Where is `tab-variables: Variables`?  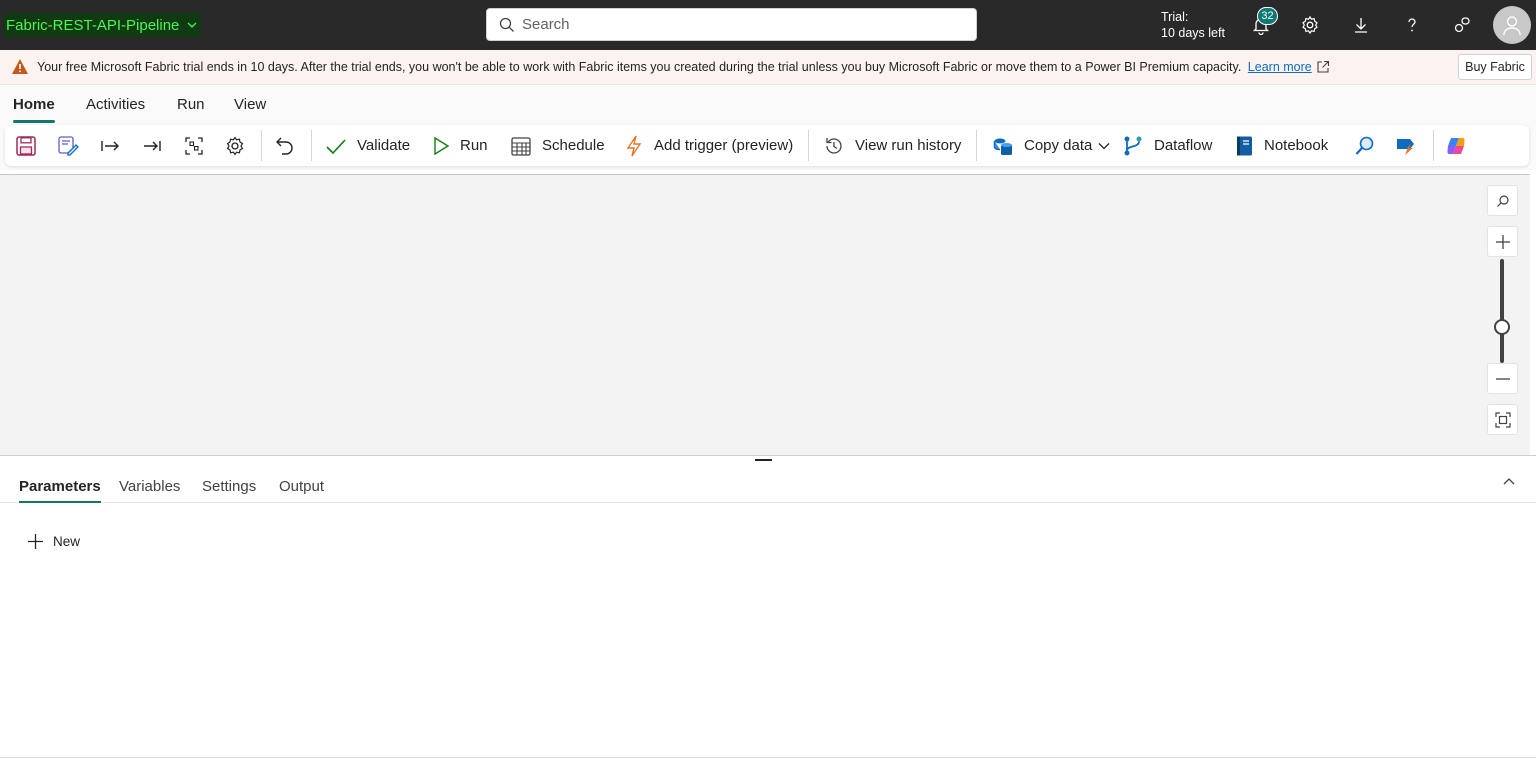
tab-variables: Variables is located at coordinates (149, 486).